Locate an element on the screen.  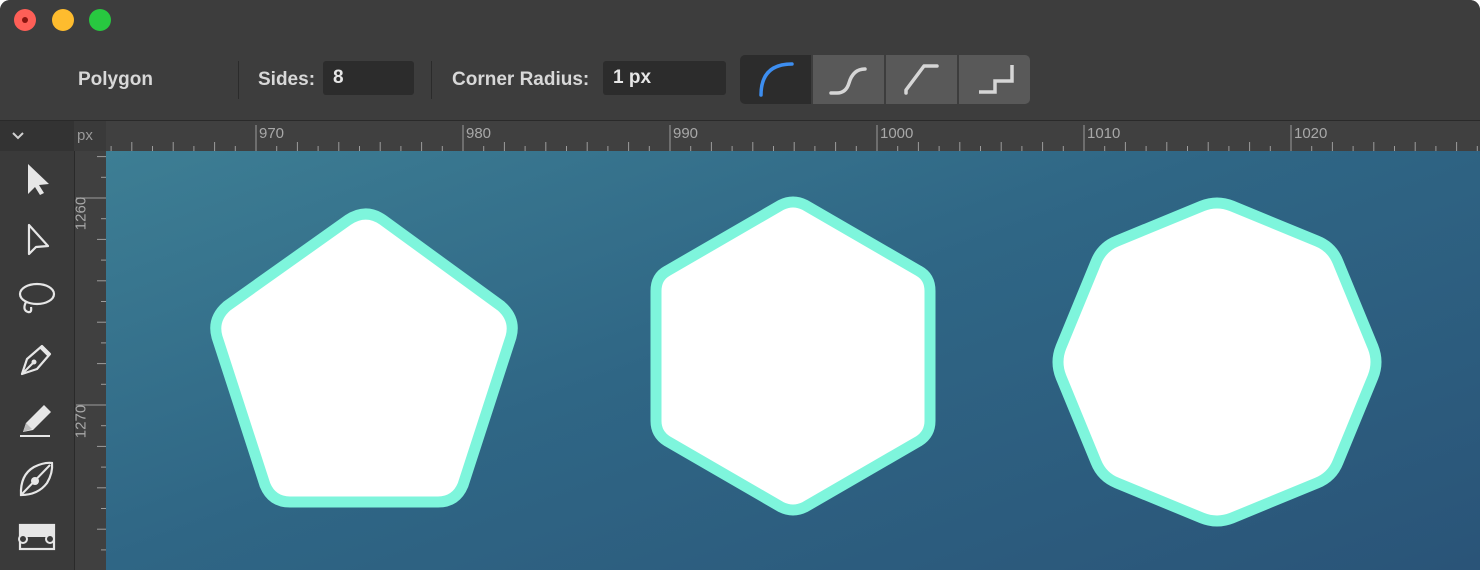
move-tool is located at coordinates (37, 180).